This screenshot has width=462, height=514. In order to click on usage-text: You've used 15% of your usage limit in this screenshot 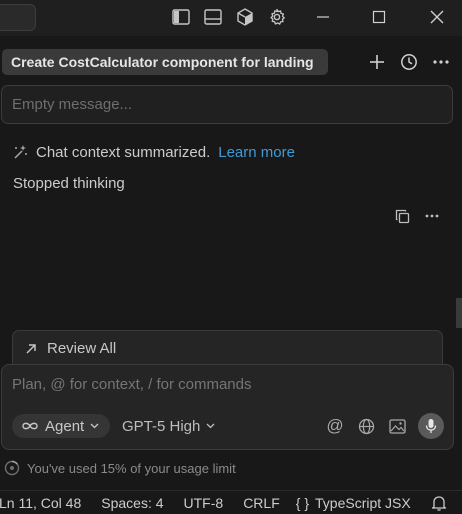, I will do `click(131, 468)`.